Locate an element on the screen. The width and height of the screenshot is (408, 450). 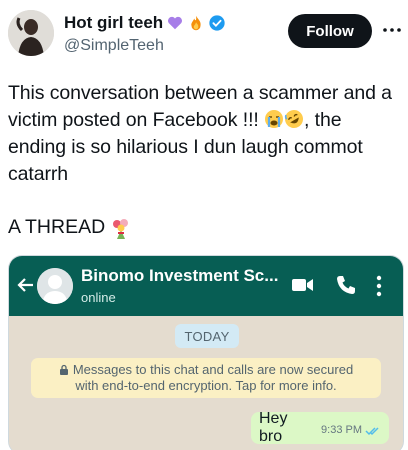
display-name-row: Hot girl teeh is located at coordinates (145, 23).